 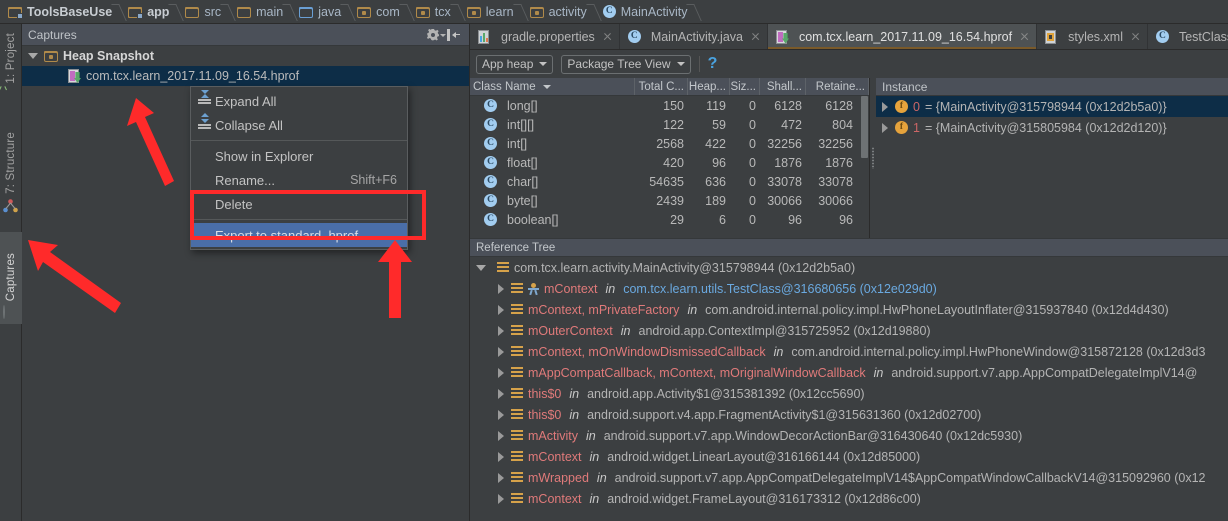 I want to click on table-row: Cbyte[] 2439 189 0 30066 30066, so click(x=669, y=200).